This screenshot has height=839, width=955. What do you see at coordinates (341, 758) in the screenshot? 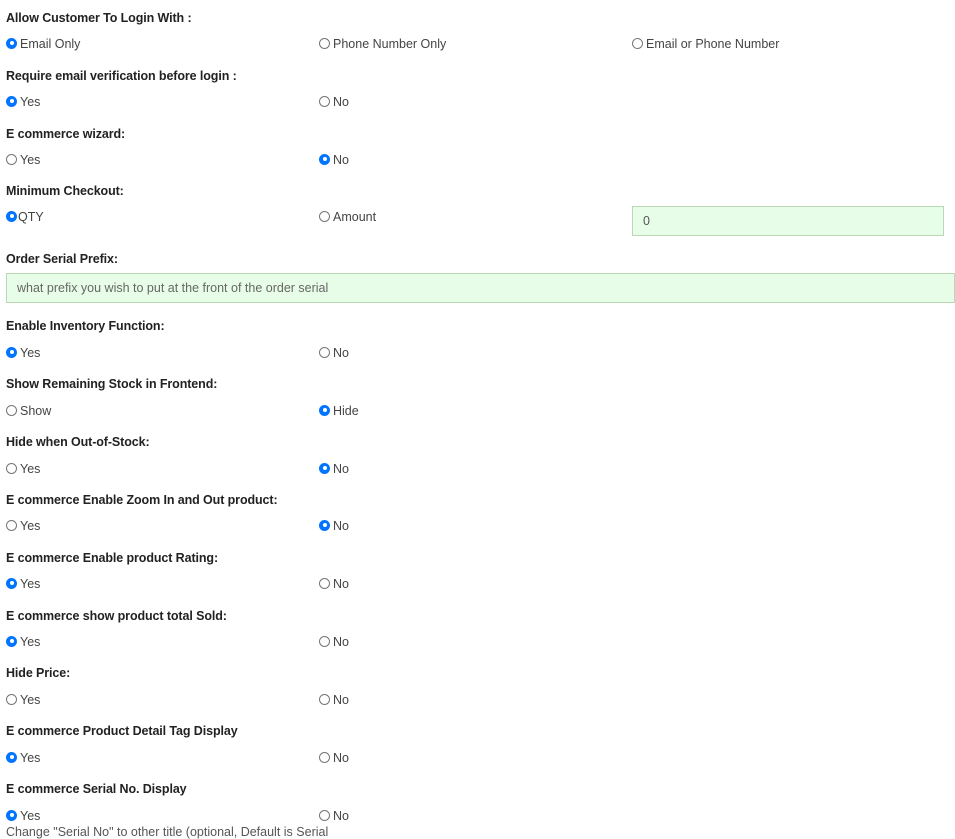
I see `tag-display-no-label: No` at bounding box center [341, 758].